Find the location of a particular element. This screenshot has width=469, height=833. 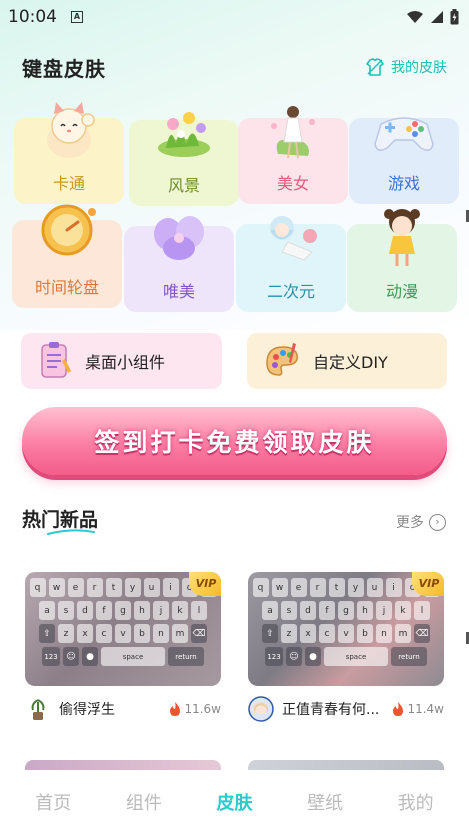

page-header: 键盘皮肤 我的皮肤 is located at coordinates (234, 67).